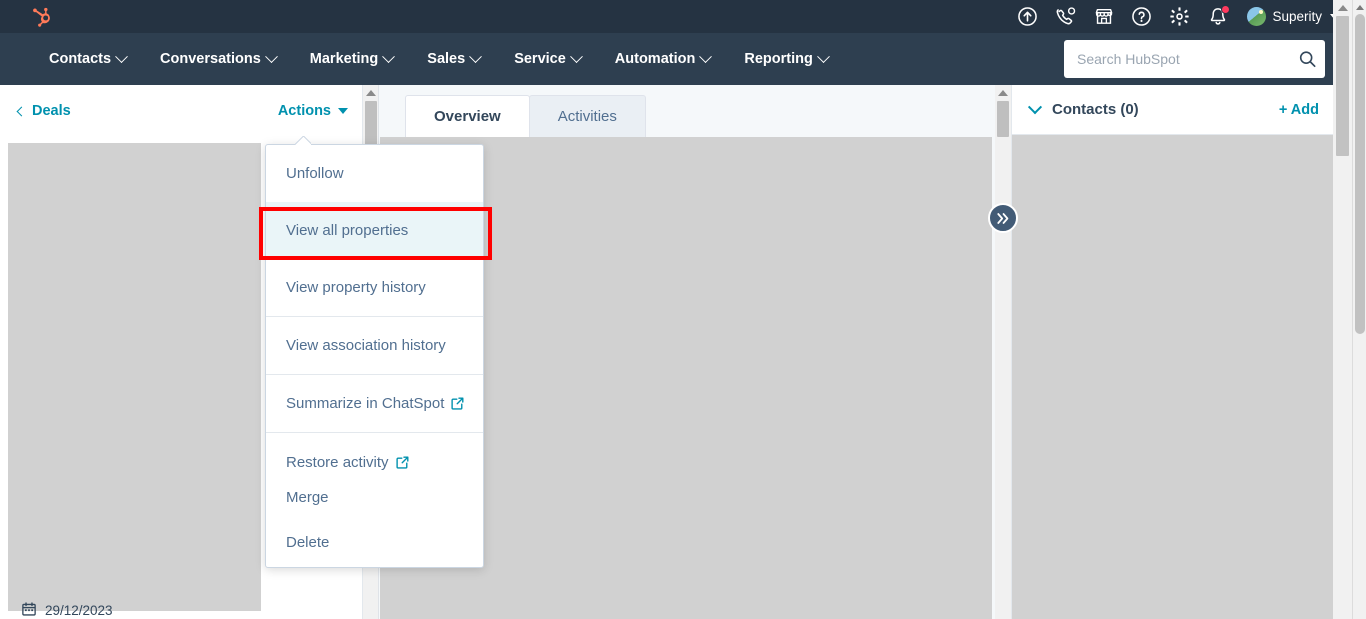  I want to click on record-left-header: Deals Actions, so click(181, 111).